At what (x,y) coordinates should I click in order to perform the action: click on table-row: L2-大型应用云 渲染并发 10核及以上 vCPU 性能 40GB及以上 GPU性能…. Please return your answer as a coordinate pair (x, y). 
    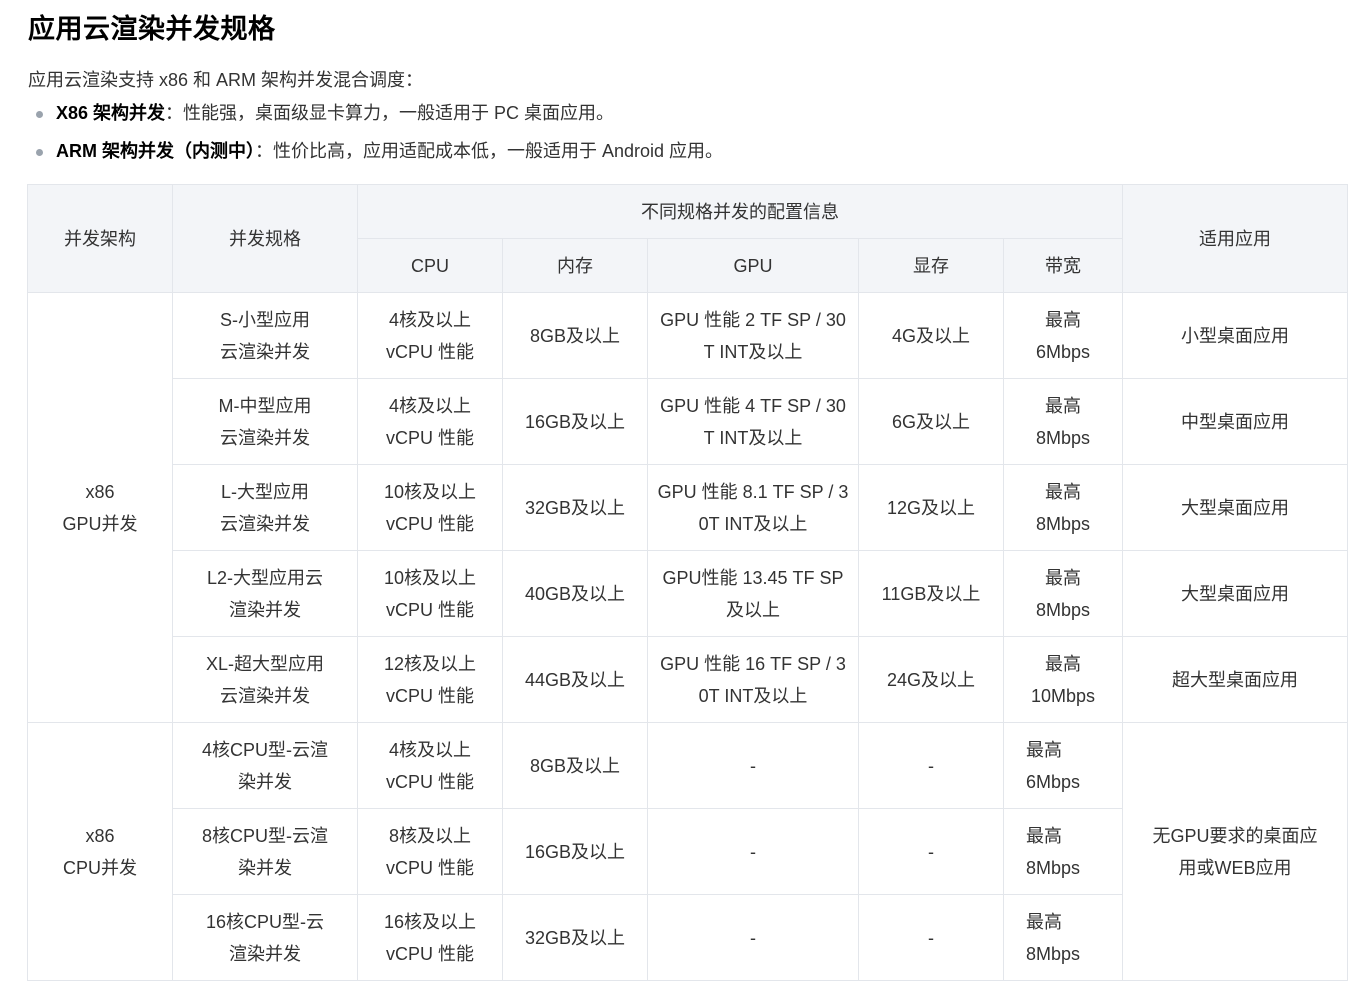
    Looking at the image, I should click on (688, 593).